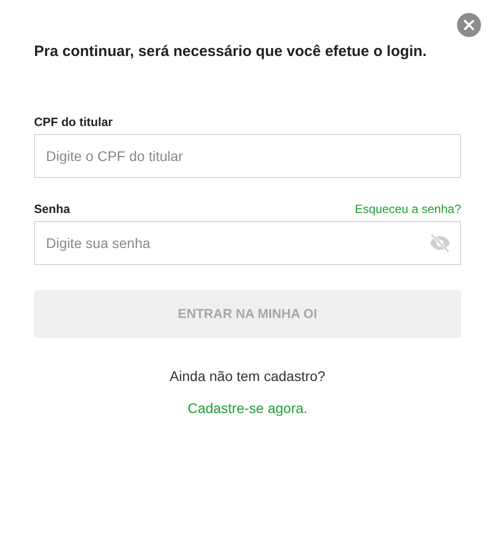 The width and height of the screenshot is (495, 557). Describe the element at coordinates (73, 122) in the screenshot. I see `field-label: CPF do titular` at that location.